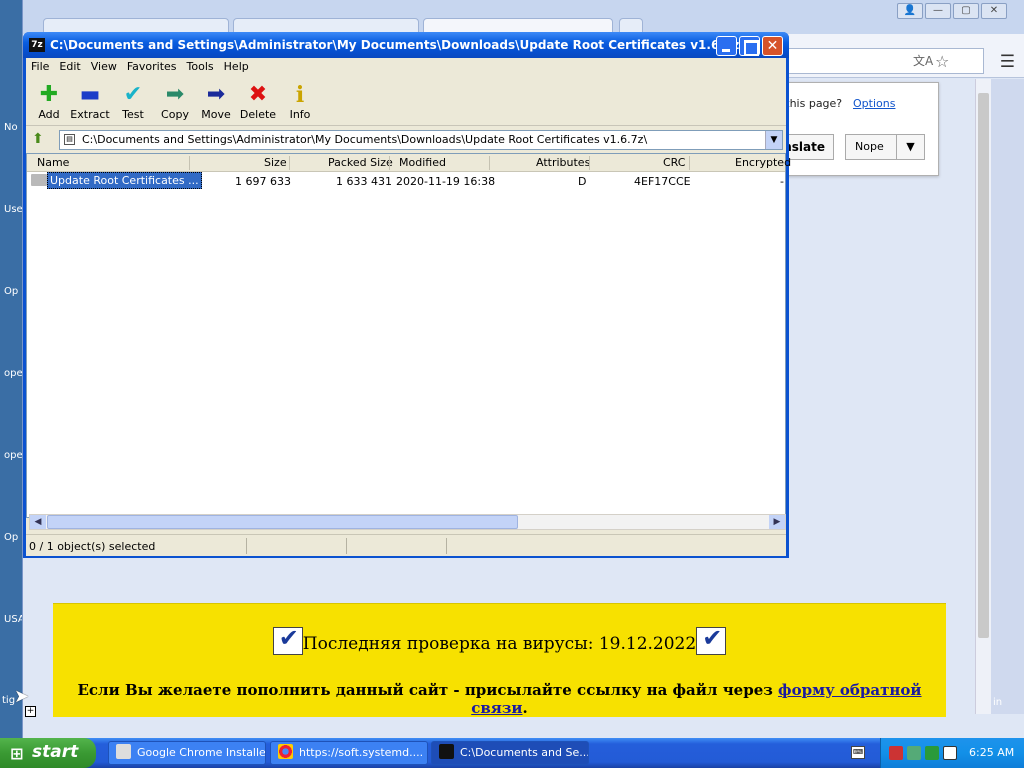 Image resolution: width=1024 pixels, height=768 pixels. I want to click on scroll-left-icon: ◀, so click(38, 522).